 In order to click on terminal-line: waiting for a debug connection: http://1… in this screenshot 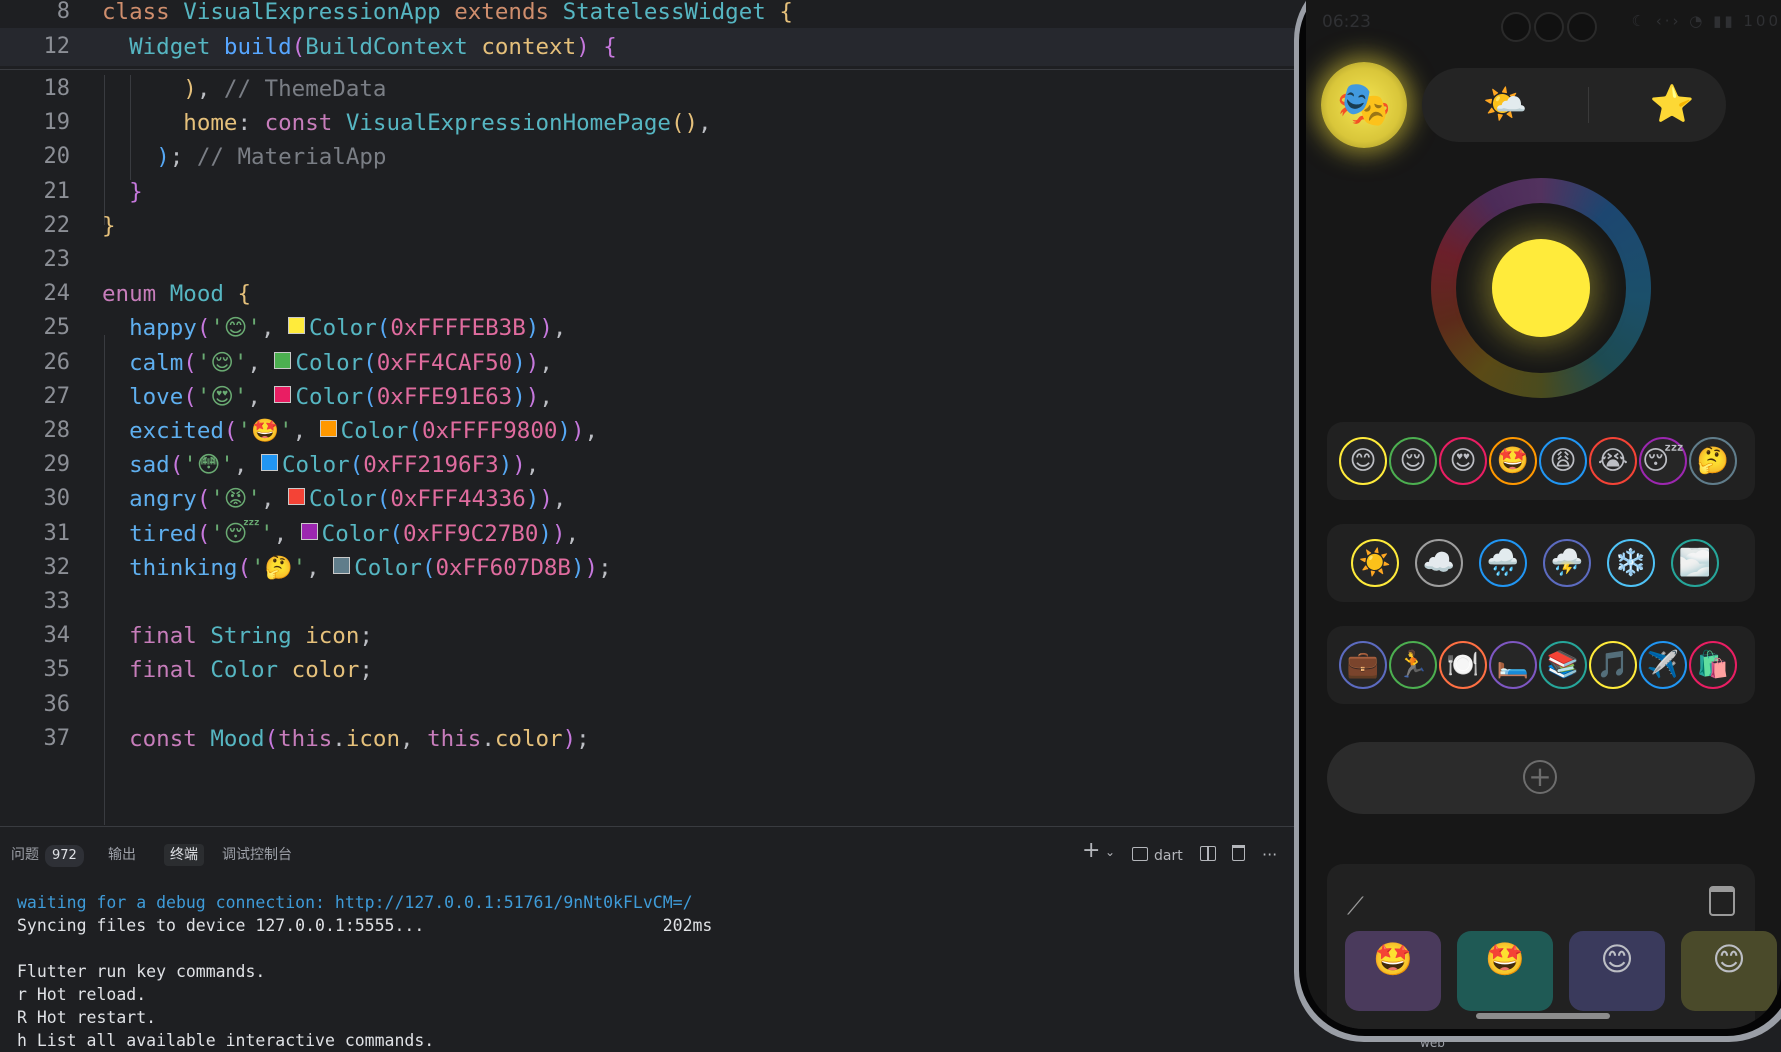, I will do `click(364, 902)`.